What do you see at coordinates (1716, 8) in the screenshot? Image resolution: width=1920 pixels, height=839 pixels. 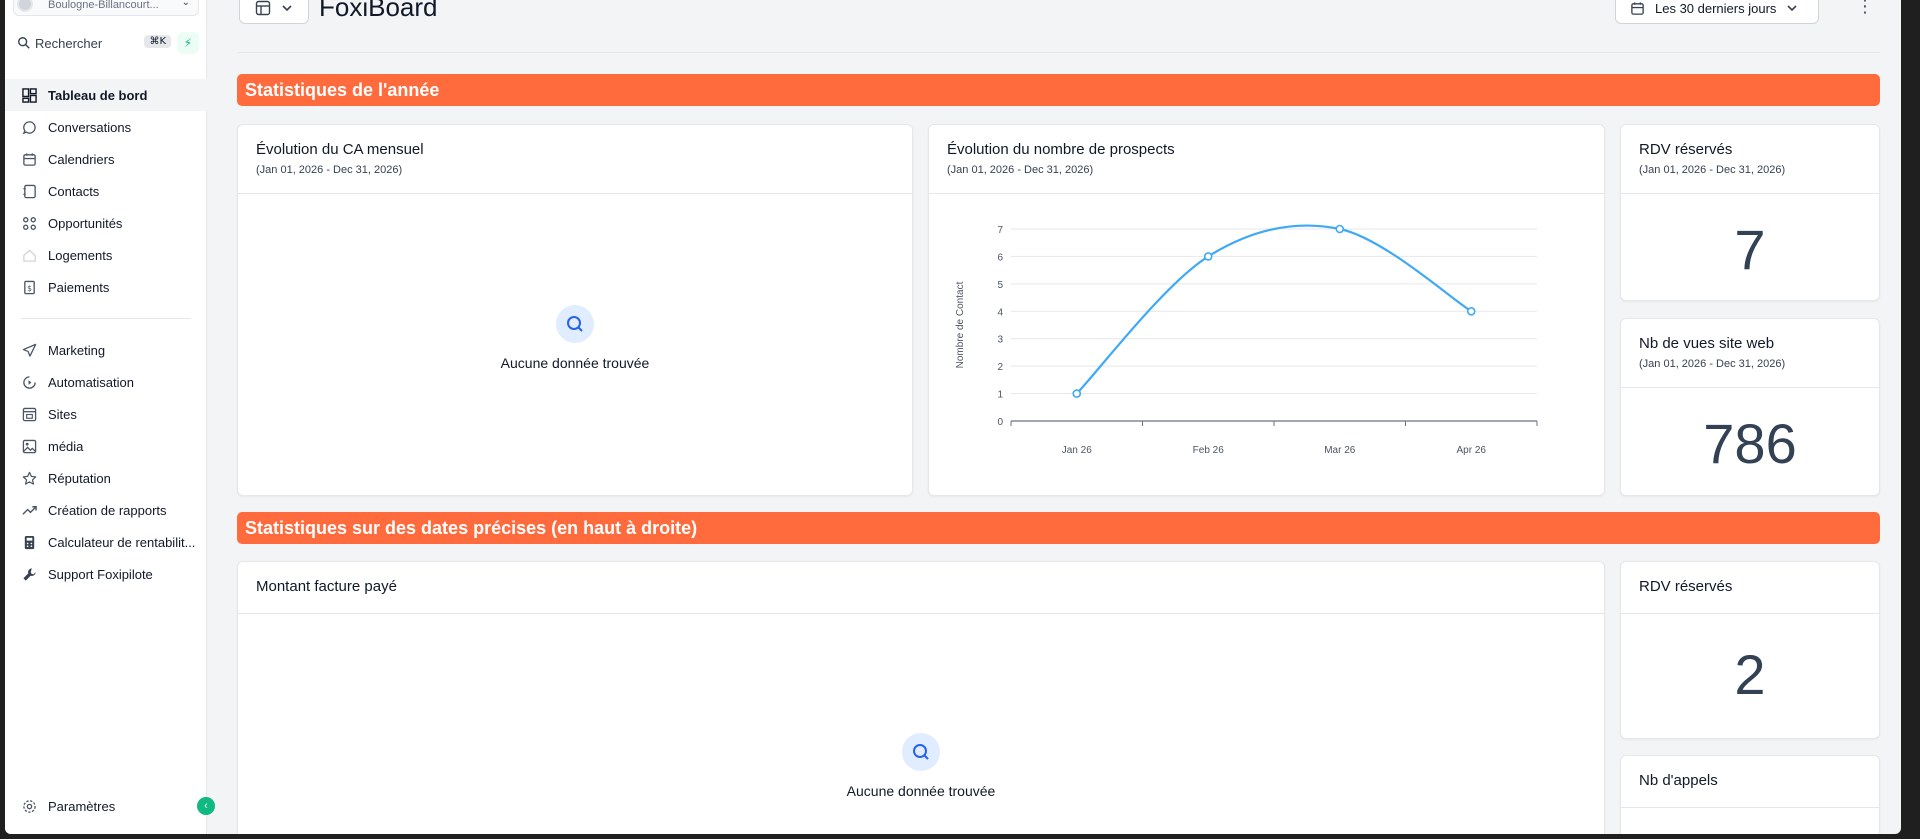 I see `date-range-label: Les 30 derniers jours` at bounding box center [1716, 8].